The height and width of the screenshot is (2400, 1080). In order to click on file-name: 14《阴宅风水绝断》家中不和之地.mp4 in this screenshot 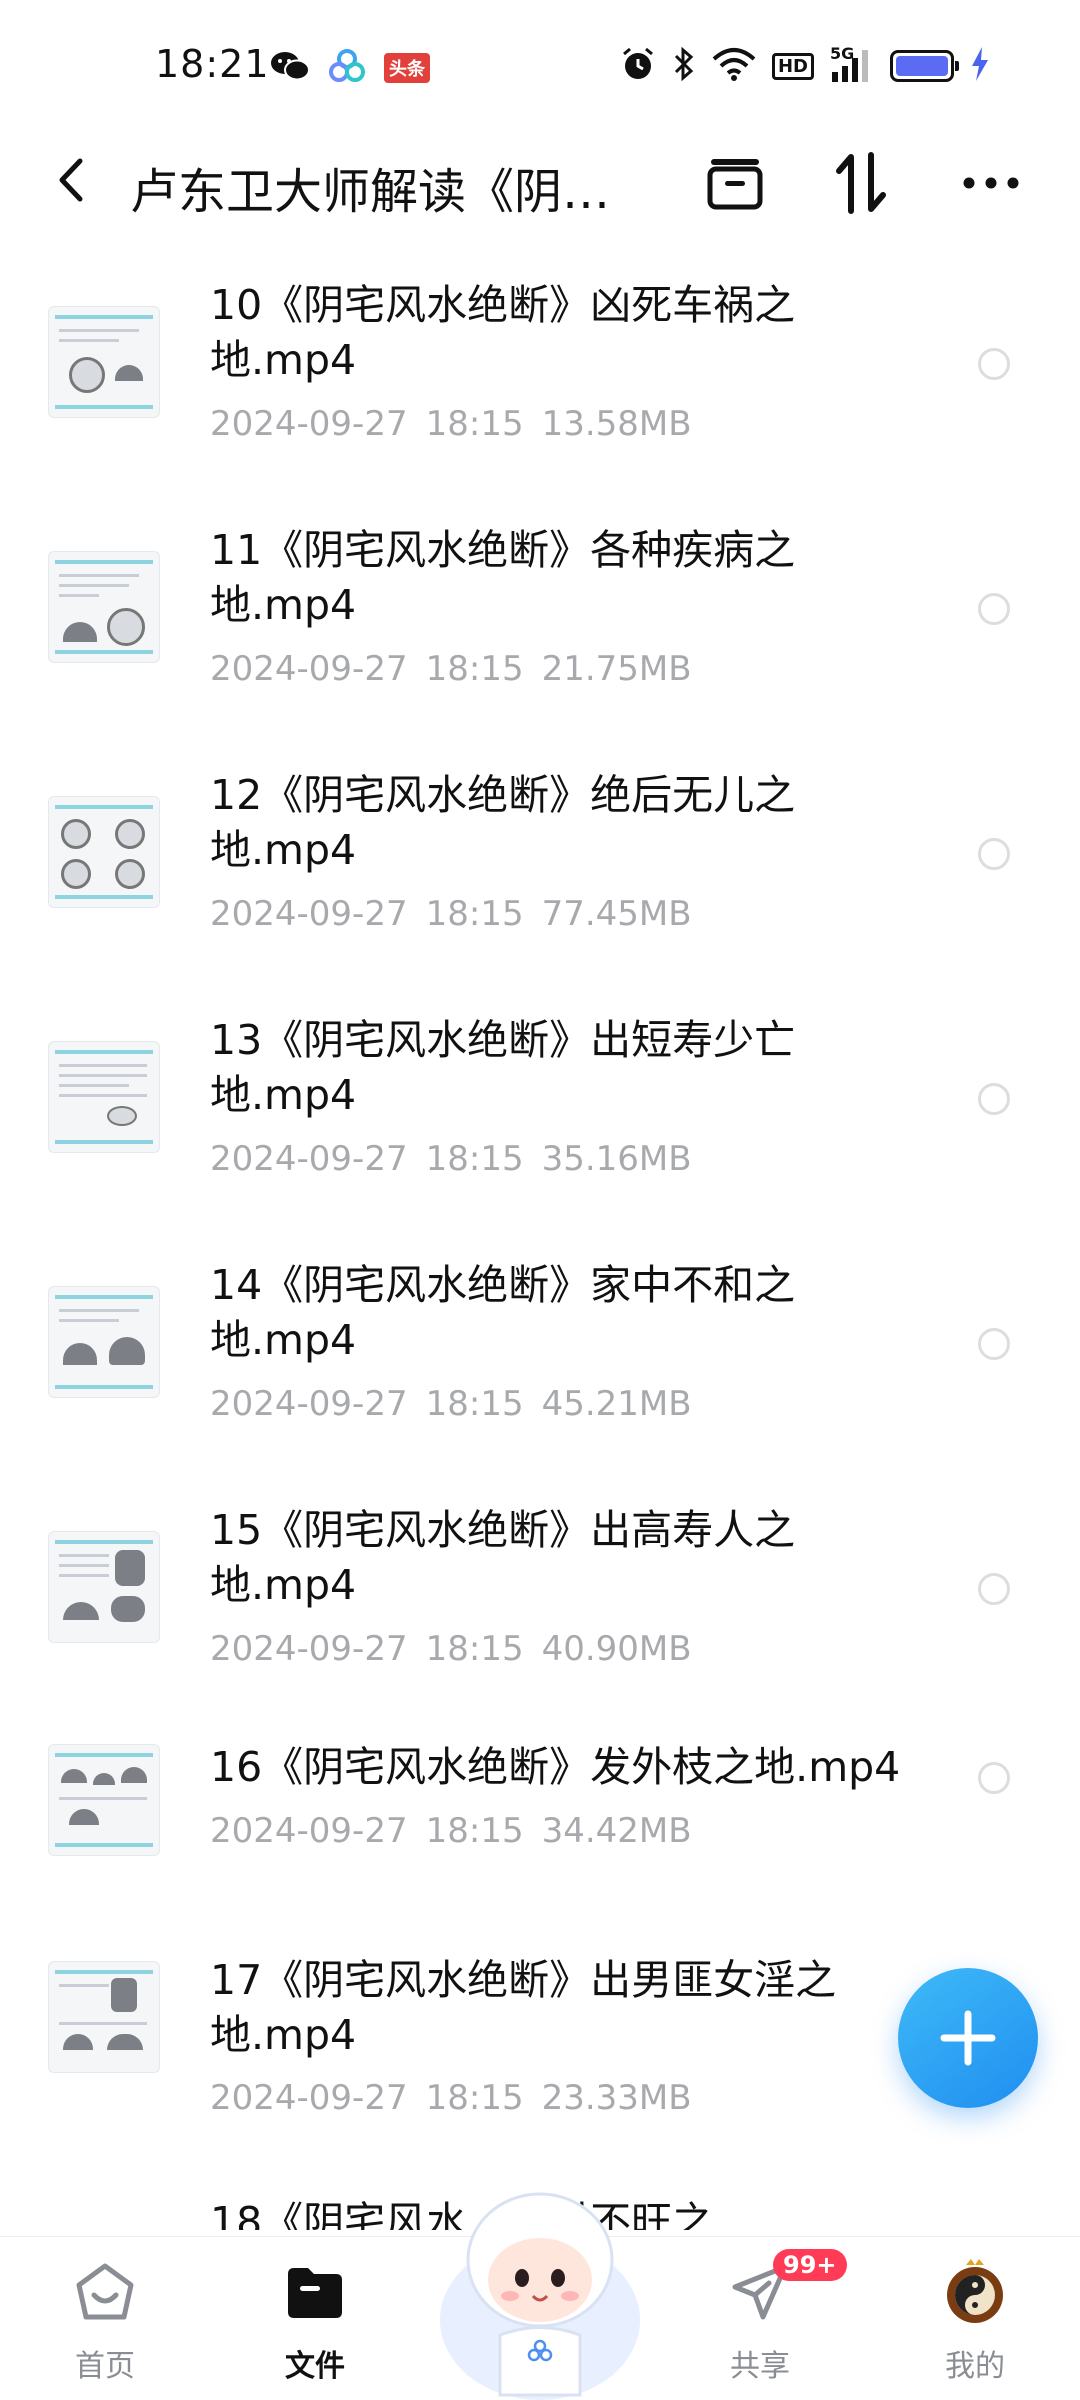, I will do `click(503, 1312)`.